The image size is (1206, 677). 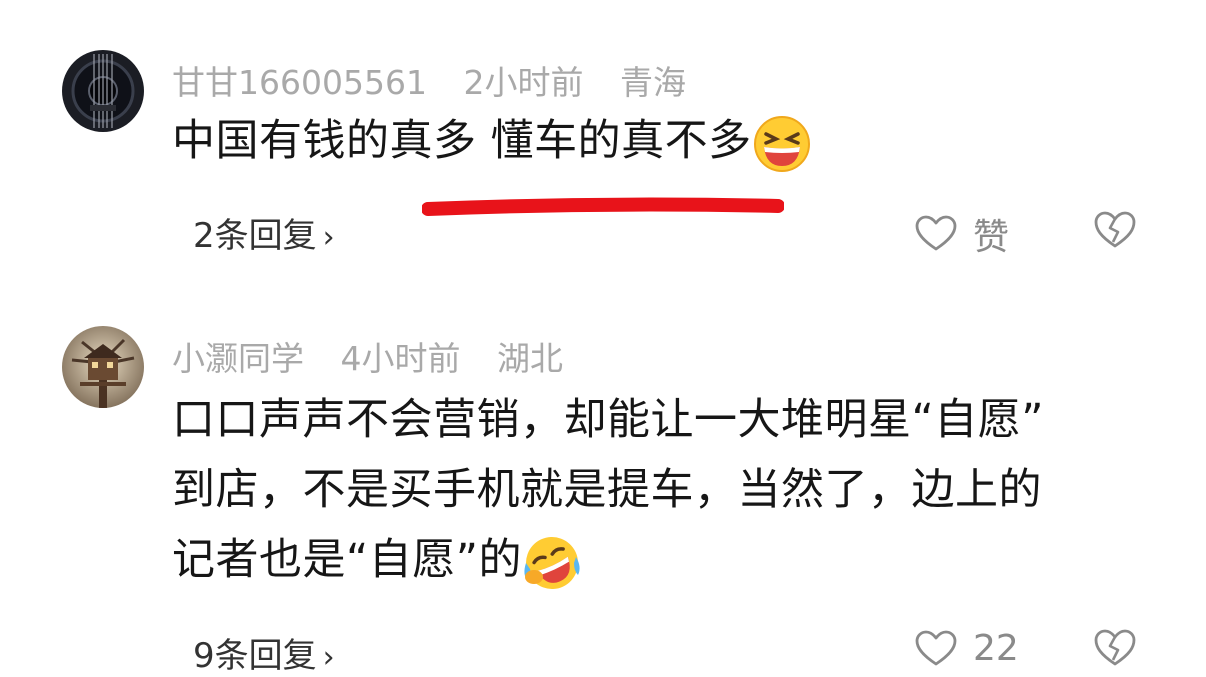 I want to click on comment-text: 中国有钱的真多 懂车的真不多, so click(x=662, y=141).